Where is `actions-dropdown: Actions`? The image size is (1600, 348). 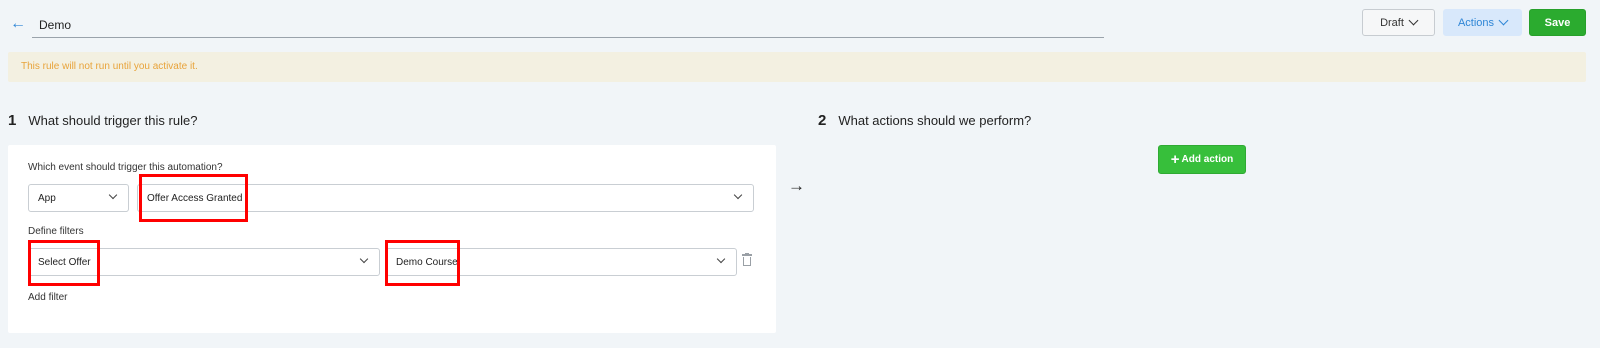
actions-dropdown: Actions is located at coordinates (1482, 22).